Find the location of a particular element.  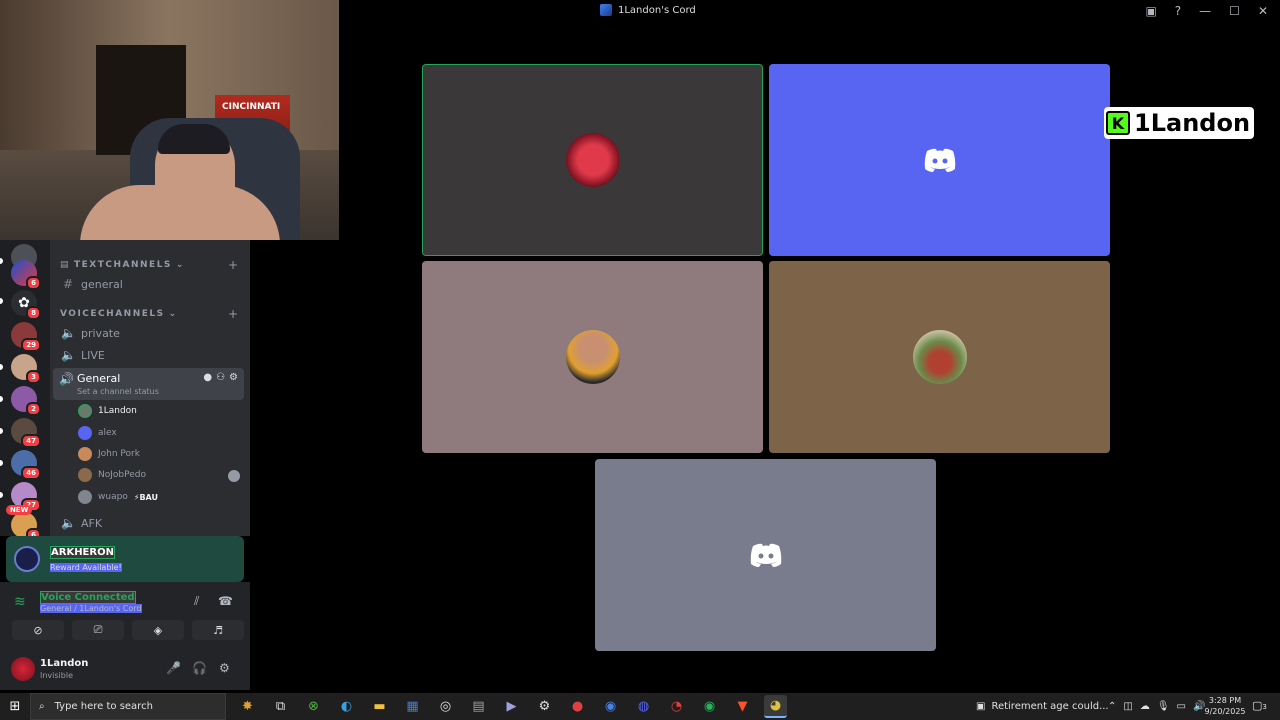

settings-icon: ⚙ is located at coordinates (544, 706).